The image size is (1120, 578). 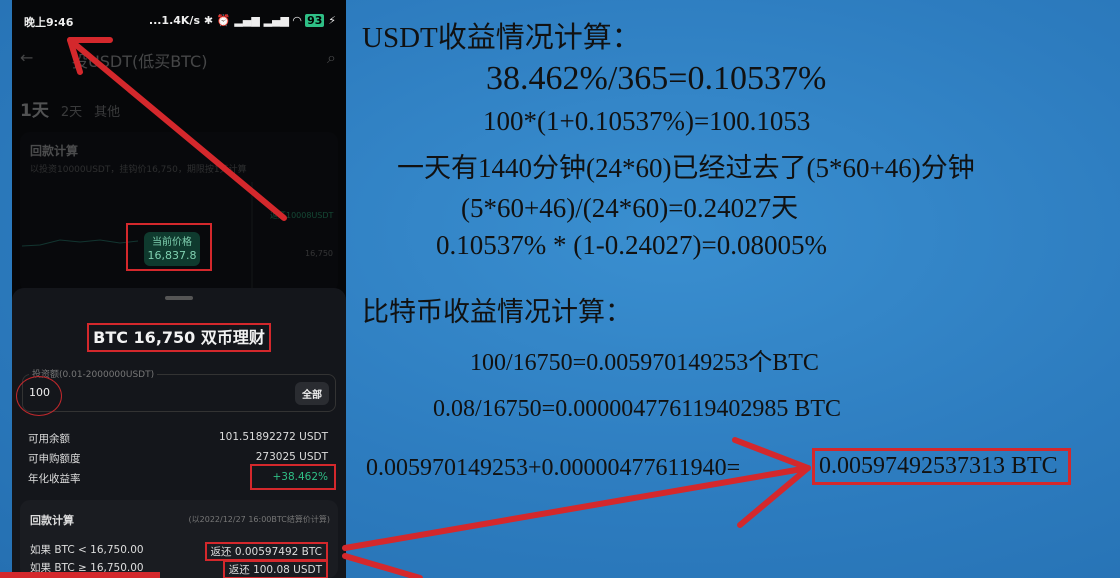 I want to click on arrow-to-result, so click(x=576, y=508).